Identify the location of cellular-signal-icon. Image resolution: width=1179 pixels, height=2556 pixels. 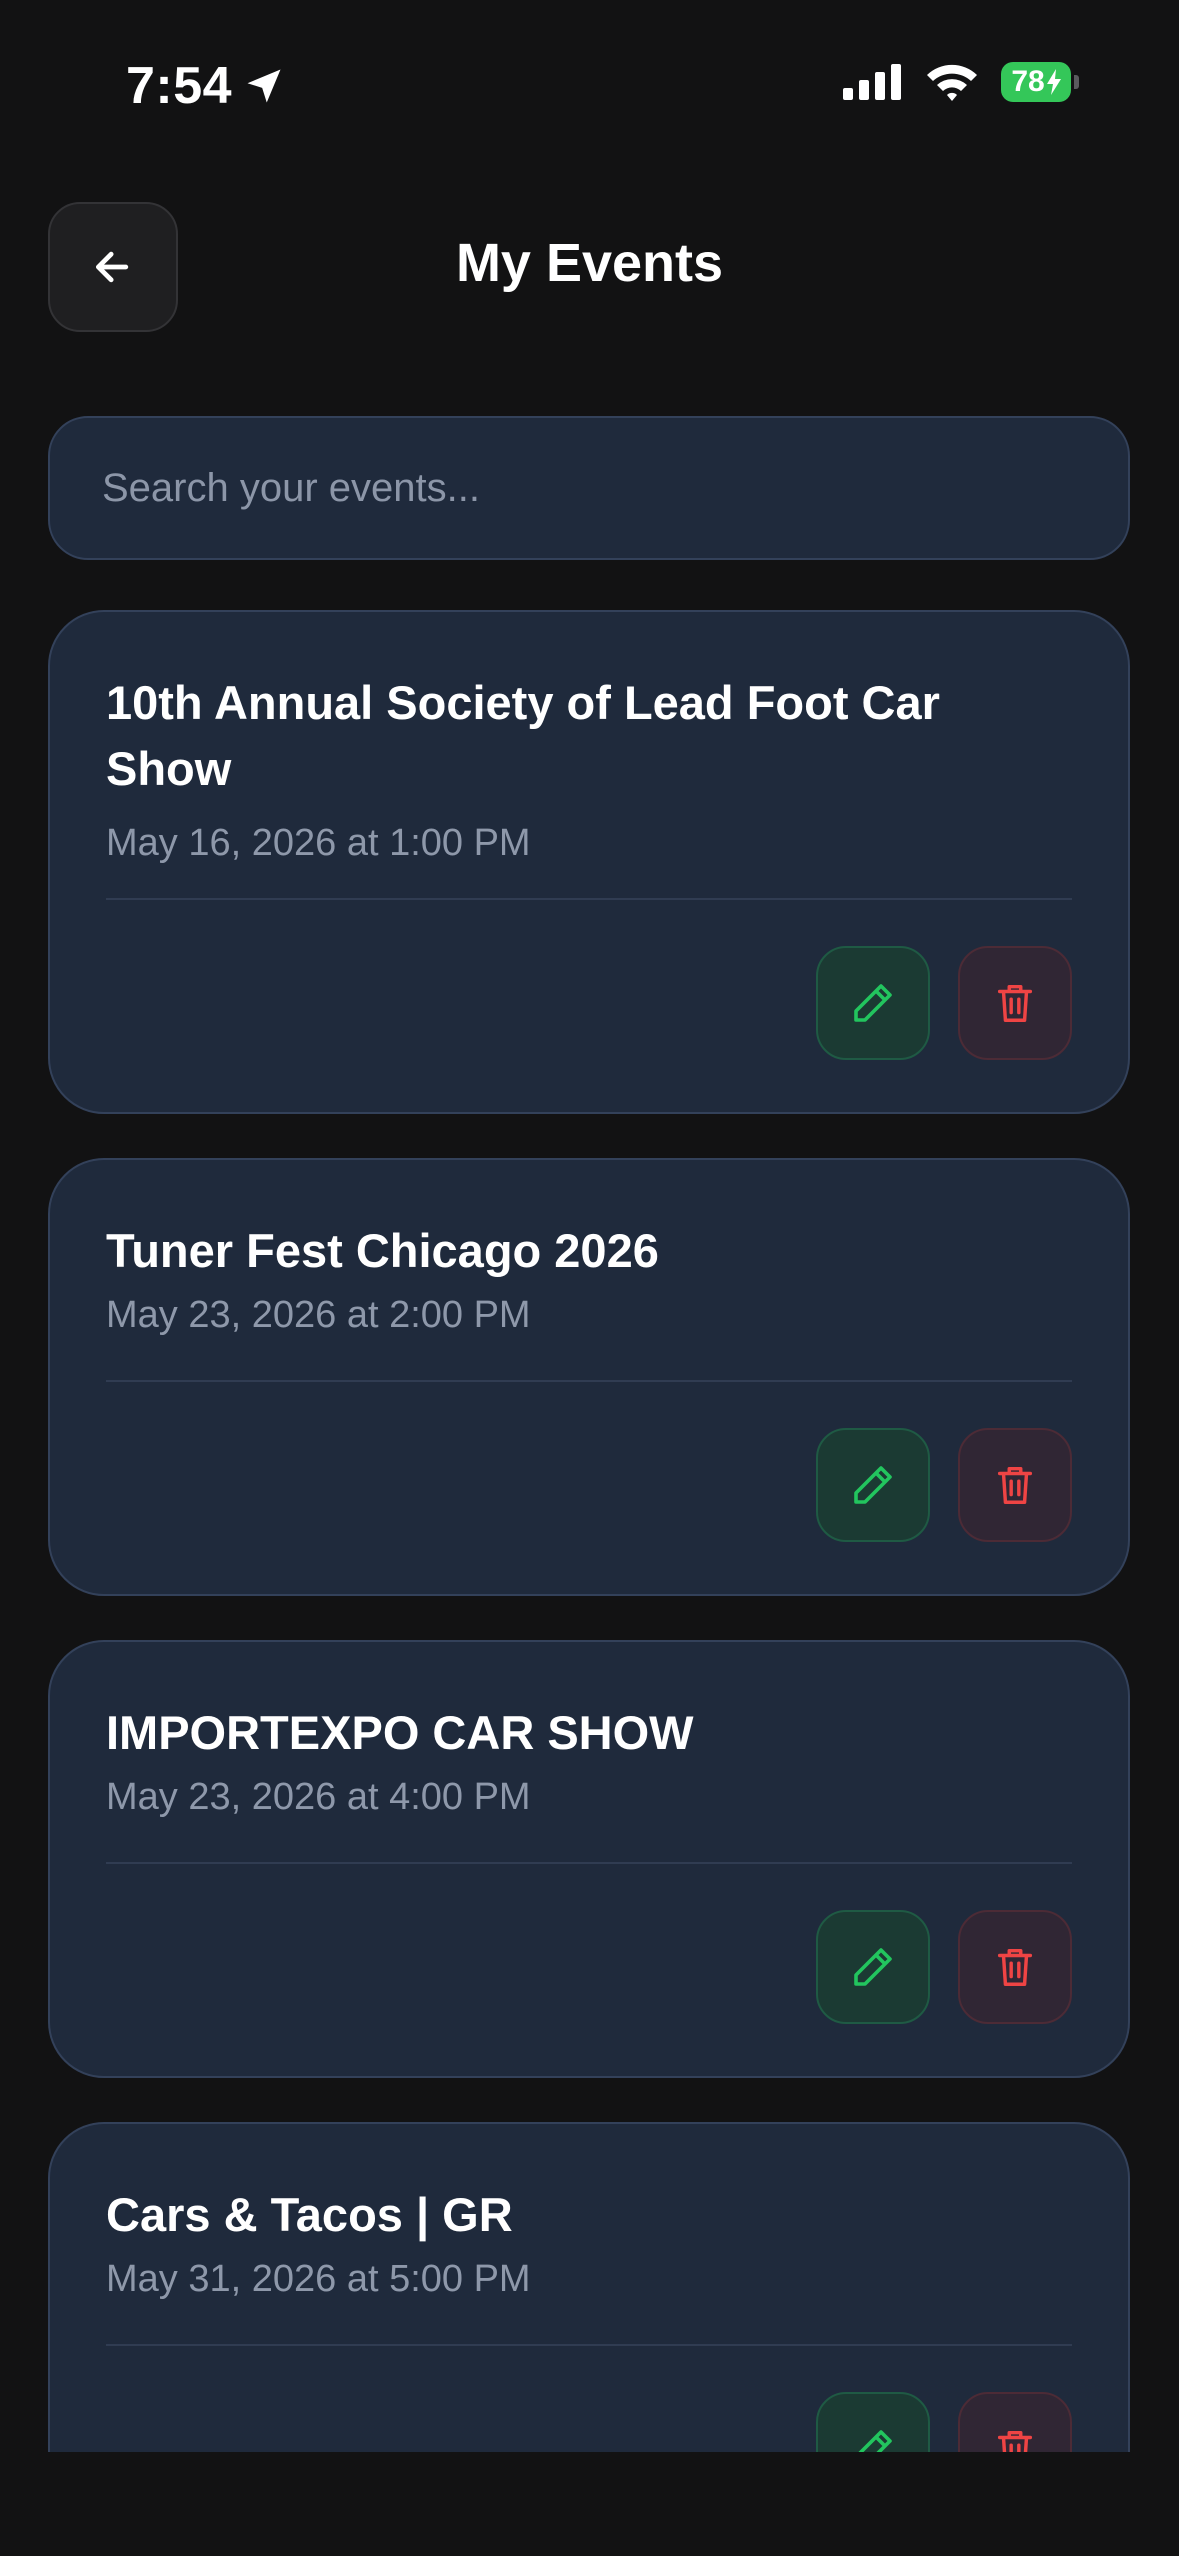
(872, 82).